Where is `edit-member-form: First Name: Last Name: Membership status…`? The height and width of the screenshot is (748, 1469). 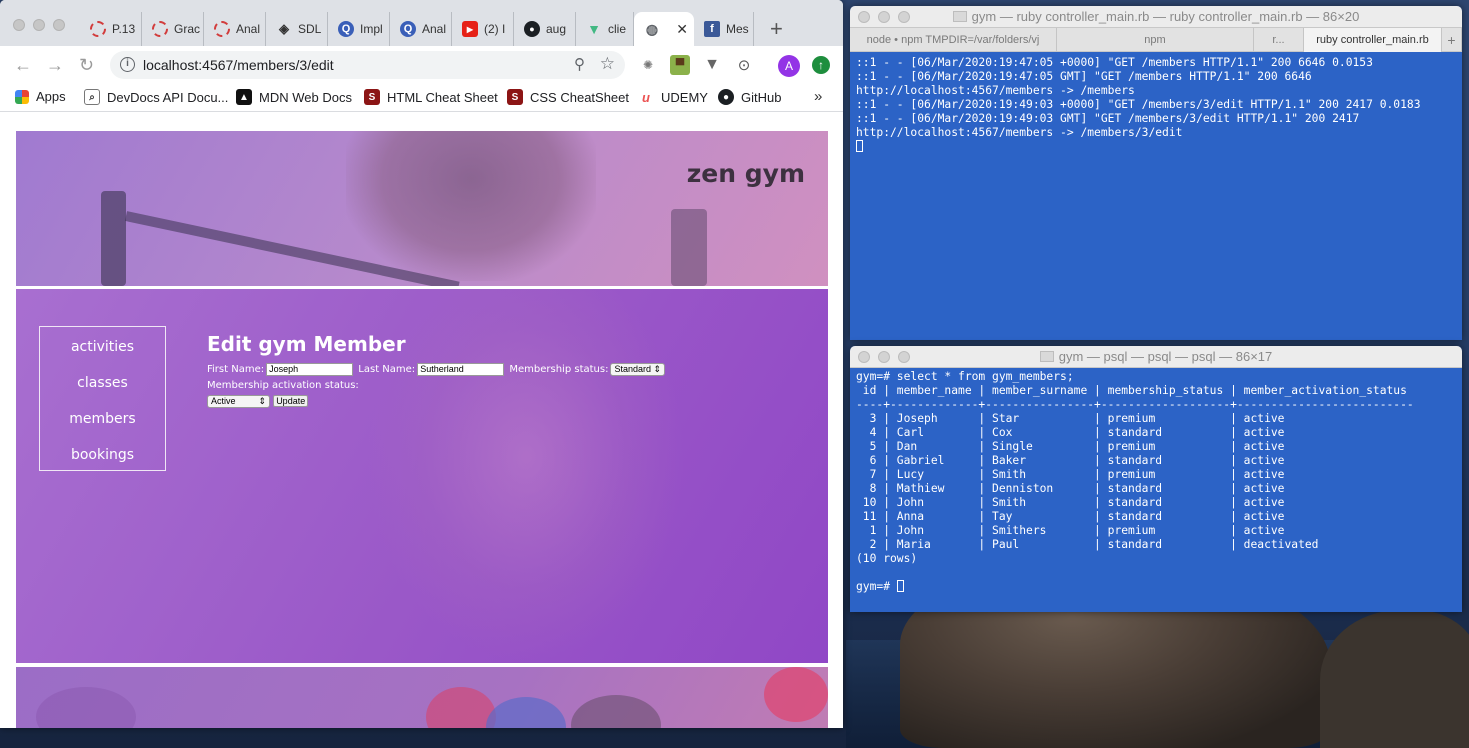 edit-member-form: First Name: Last Name: Membership status… is located at coordinates (507, 386).